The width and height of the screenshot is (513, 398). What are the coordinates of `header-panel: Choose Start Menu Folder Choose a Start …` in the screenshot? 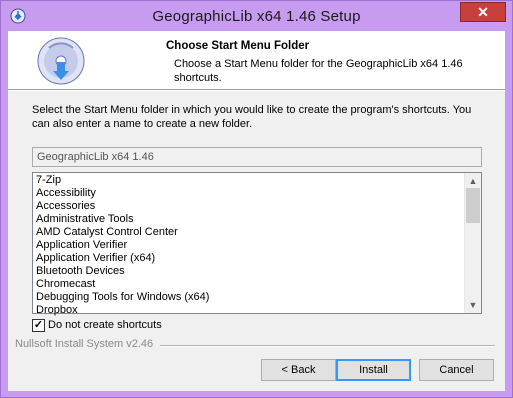 It's located at (256, 60).